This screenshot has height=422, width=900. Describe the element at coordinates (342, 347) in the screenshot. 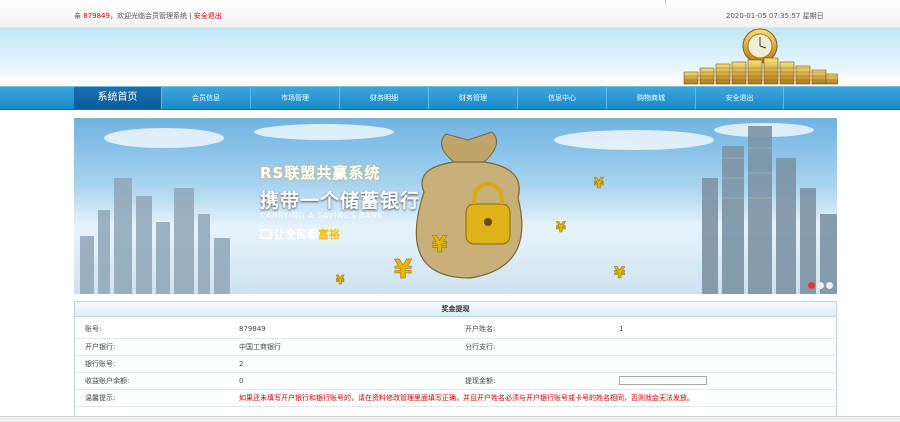

I see `value-bank: 中国工商银行` at that location.